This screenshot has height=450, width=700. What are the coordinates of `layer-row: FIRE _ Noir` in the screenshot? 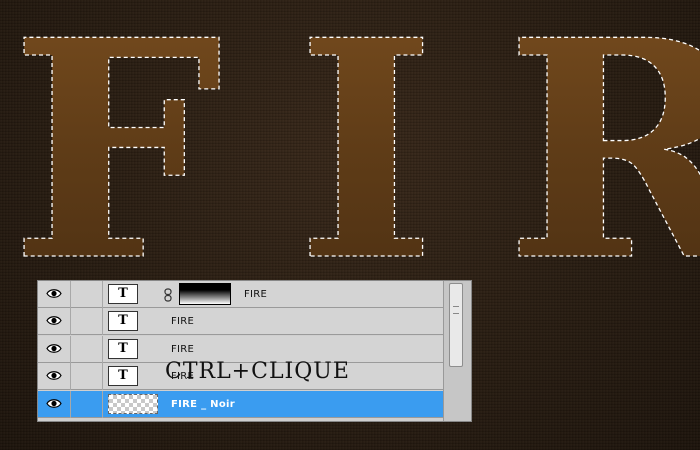 It's located at (240, 404).